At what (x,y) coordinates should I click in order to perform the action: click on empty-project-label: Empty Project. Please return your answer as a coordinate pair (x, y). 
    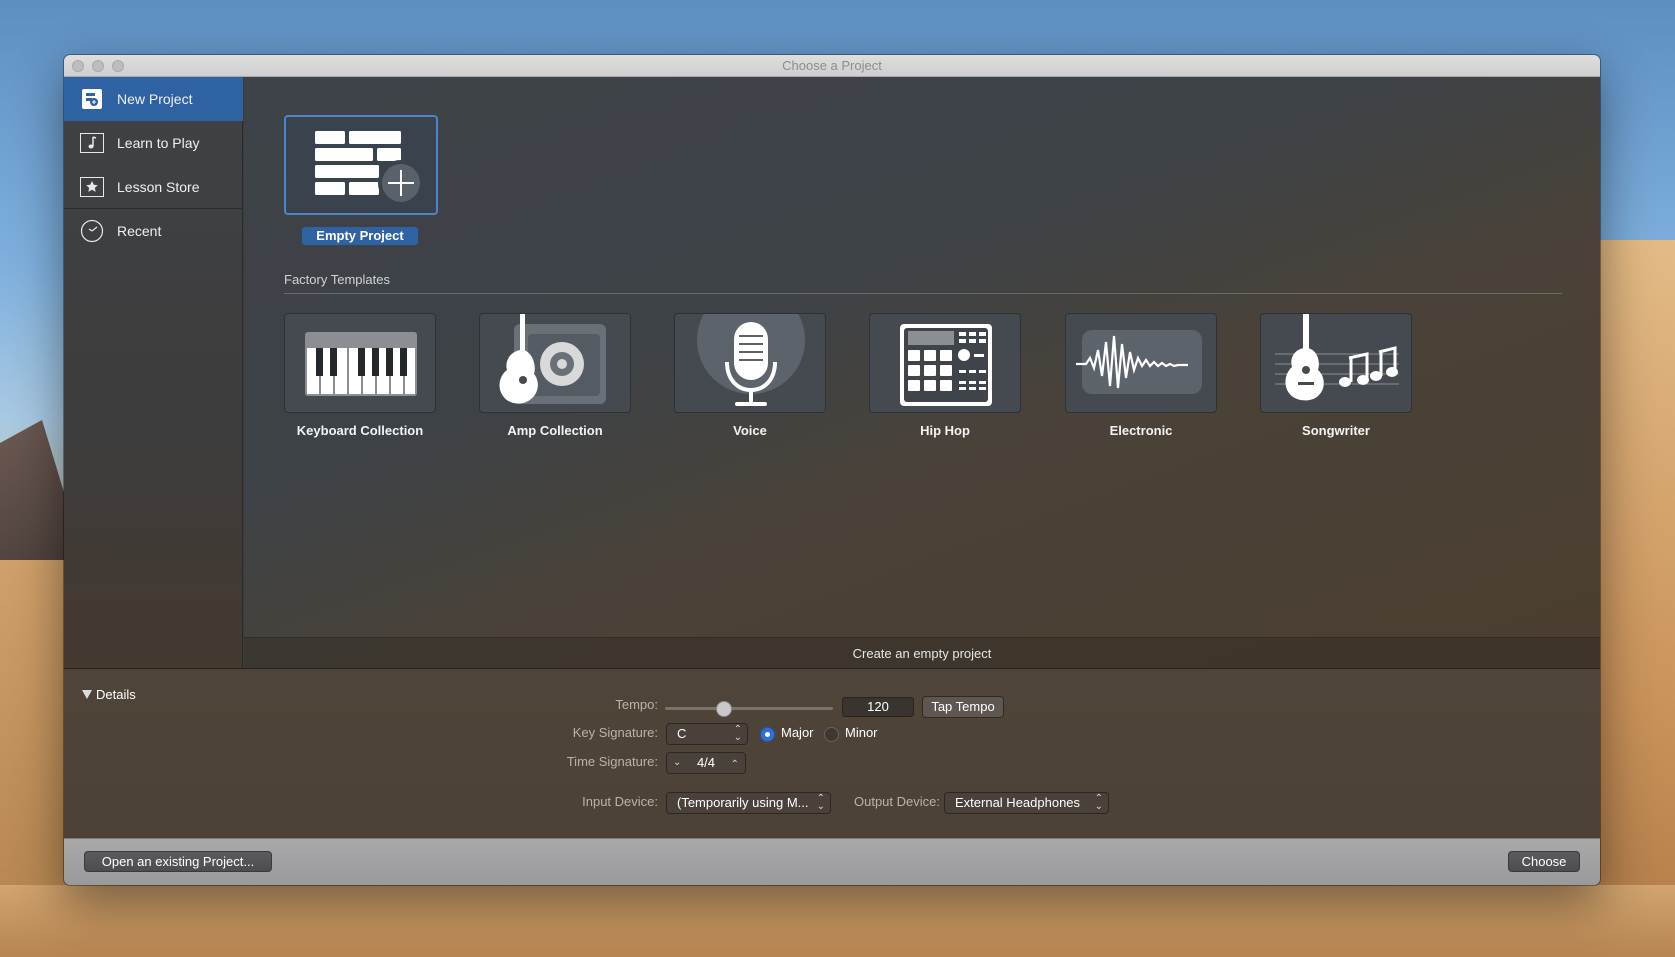
    Looking at the image, I should click on (360, 236).